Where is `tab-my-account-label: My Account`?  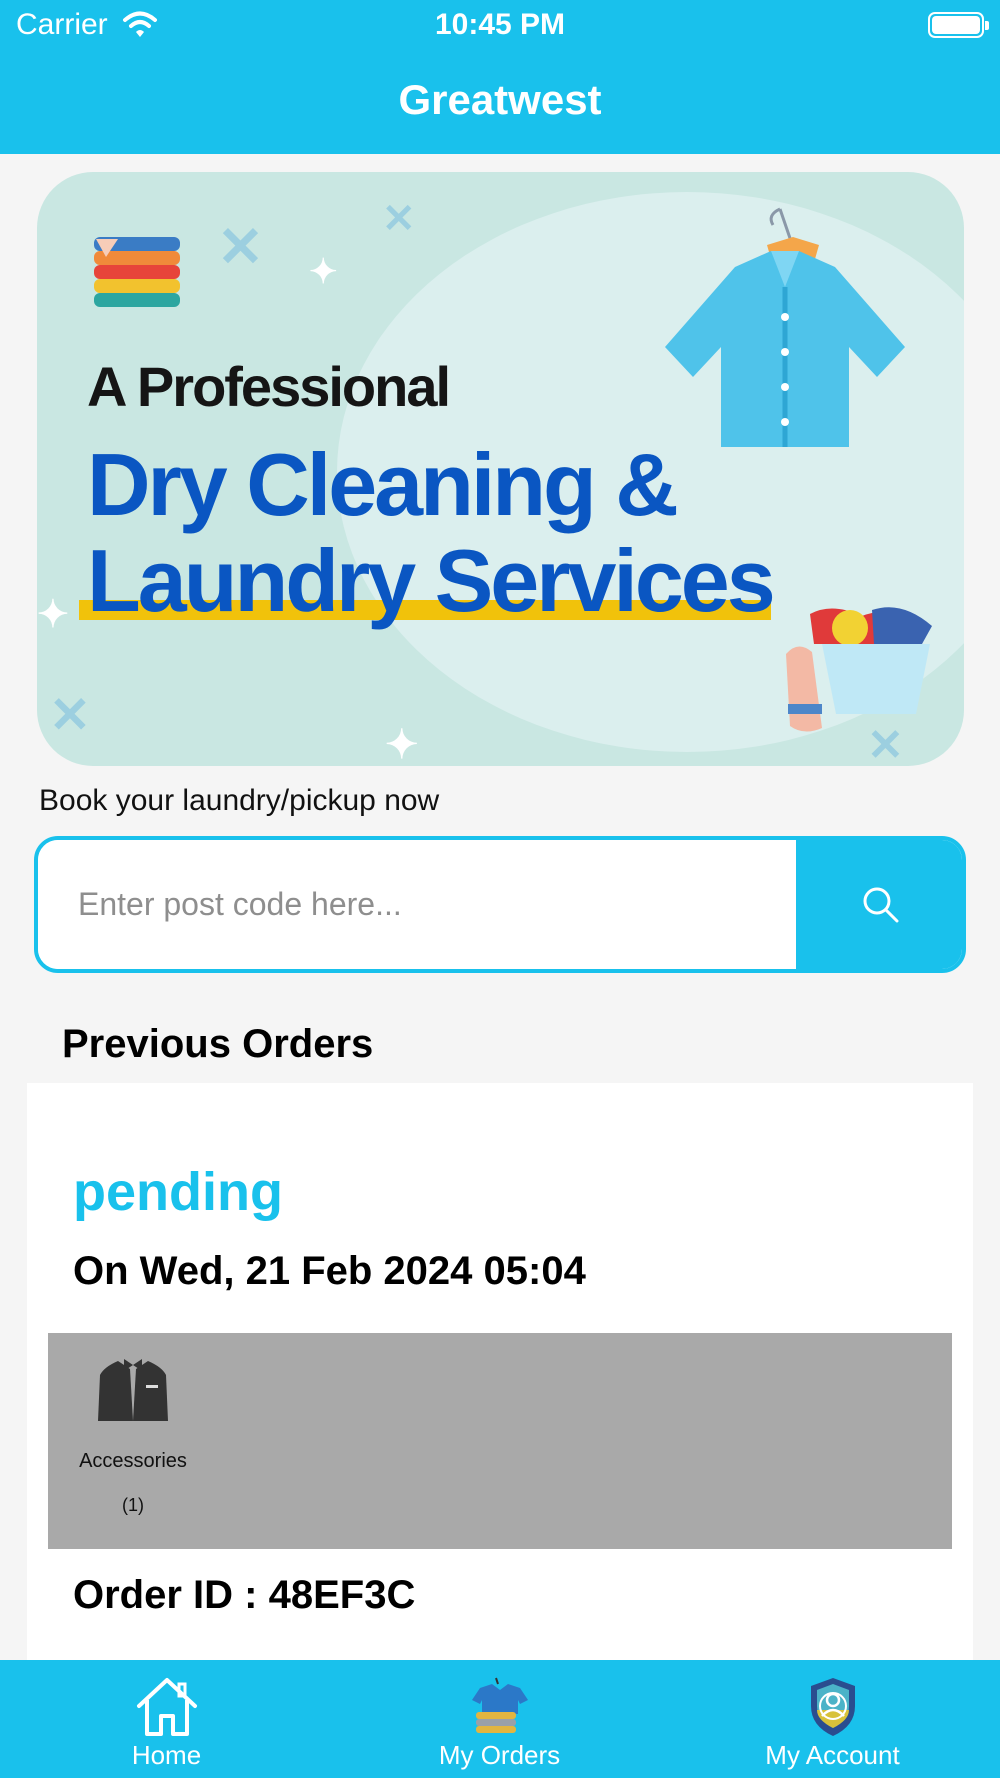
tab-my-account-label: My Account is located at coordinates (832, 1755).